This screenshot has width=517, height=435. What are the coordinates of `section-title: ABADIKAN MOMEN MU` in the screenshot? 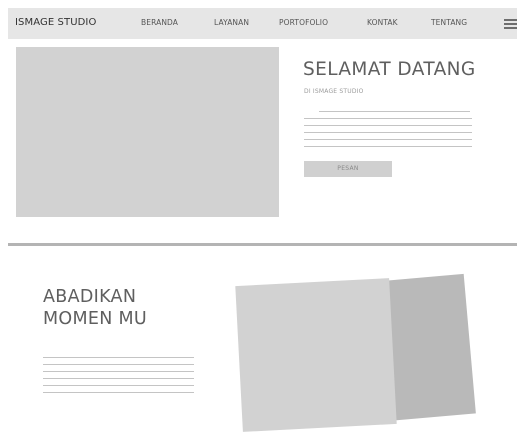 It's located at (128, 308).